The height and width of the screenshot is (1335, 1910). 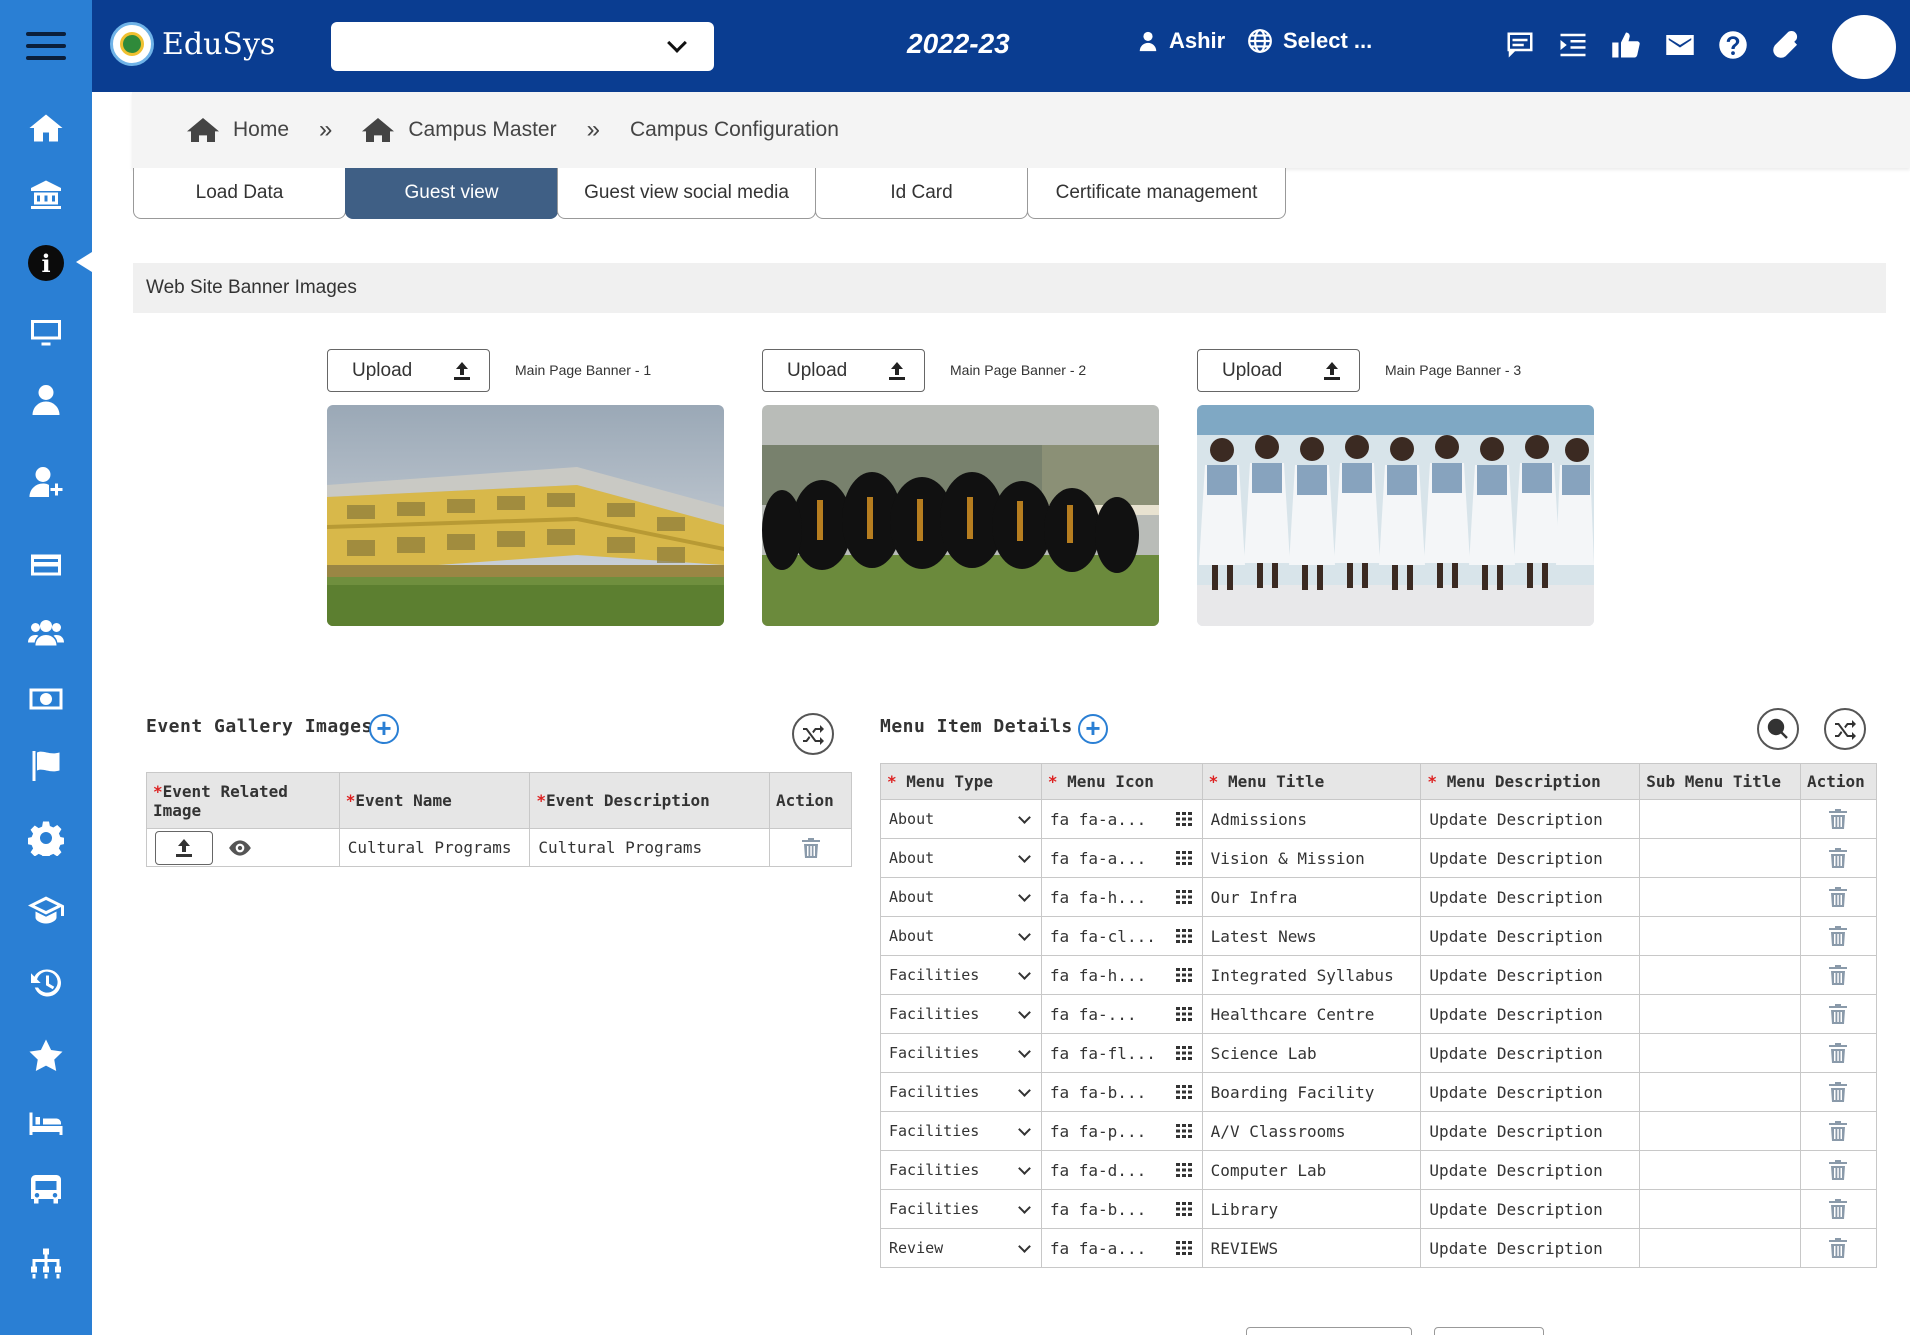 I want to click on user-menu: Ashir, so click(x=1181, y=41).